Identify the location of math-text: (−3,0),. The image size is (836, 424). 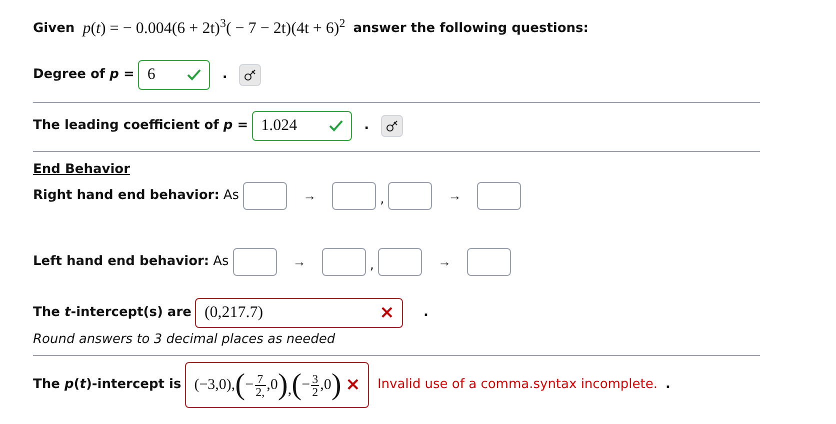
(215, 385).